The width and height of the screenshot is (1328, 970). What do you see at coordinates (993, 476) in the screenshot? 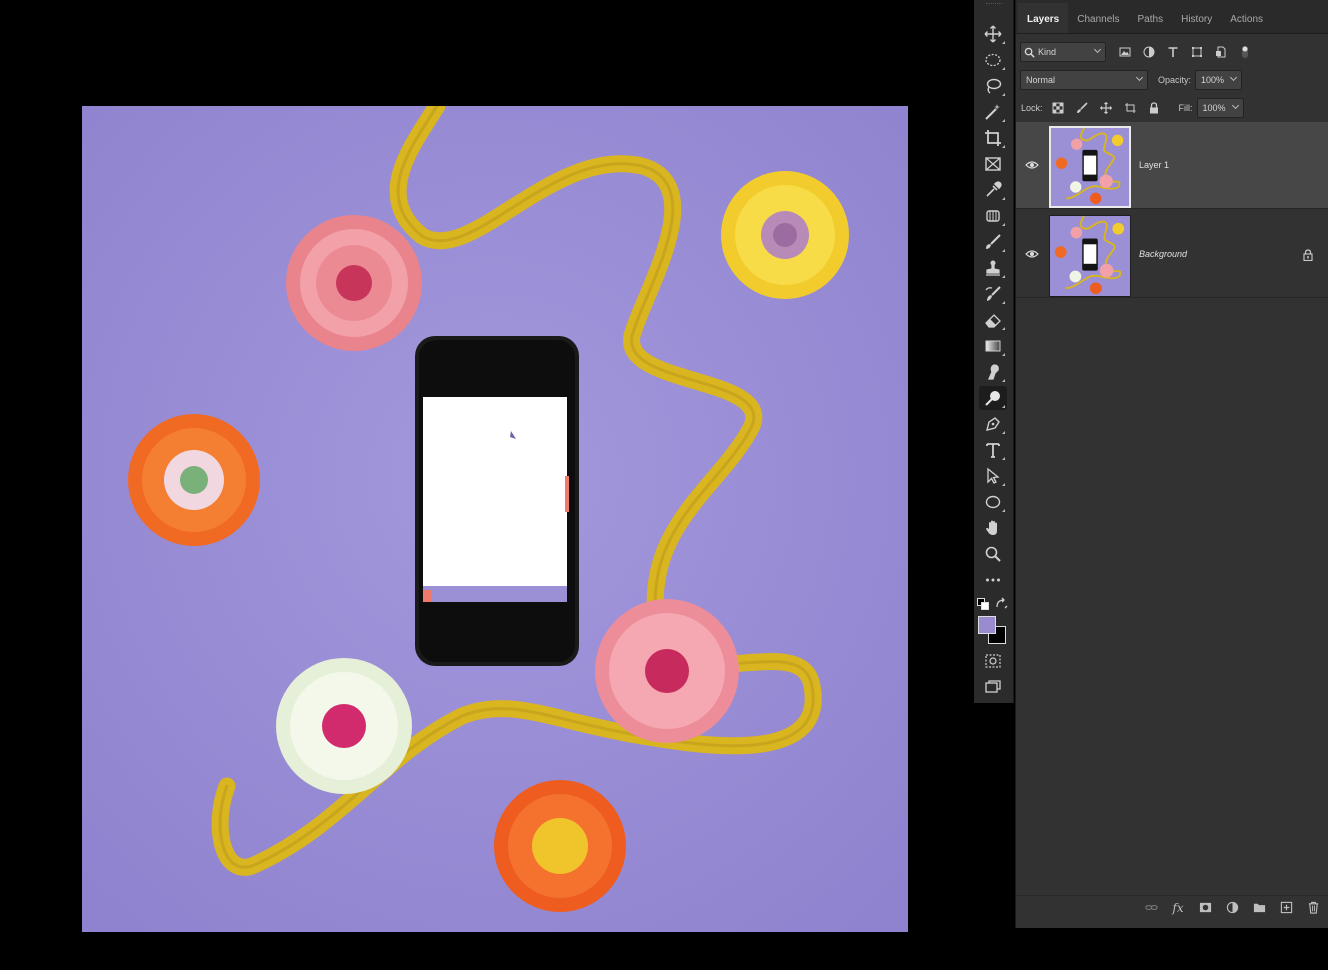
I see `path-selection-icon` at bounding box center [993, 476].